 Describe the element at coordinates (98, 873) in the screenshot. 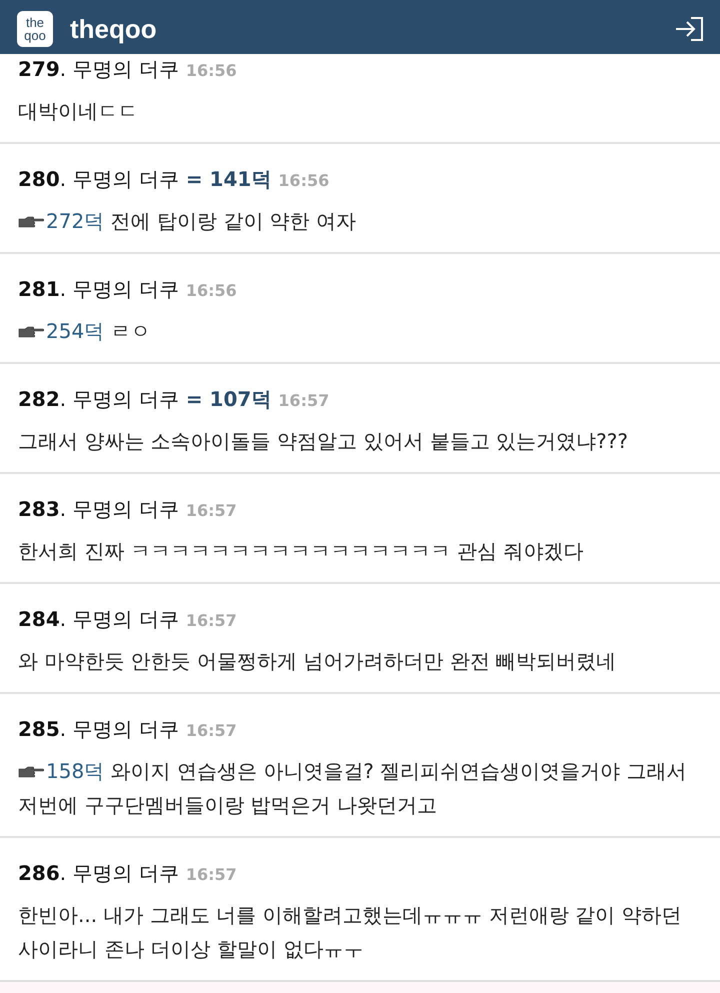

I see `comment-author: 286. 무명의 더쿠` at that location.